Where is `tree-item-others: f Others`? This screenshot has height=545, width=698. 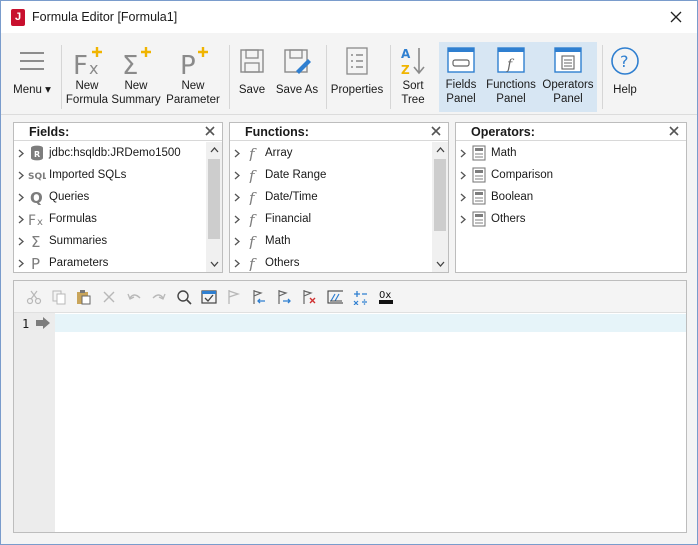
tree-item-others: f Others is located at coordinates (331, 262).